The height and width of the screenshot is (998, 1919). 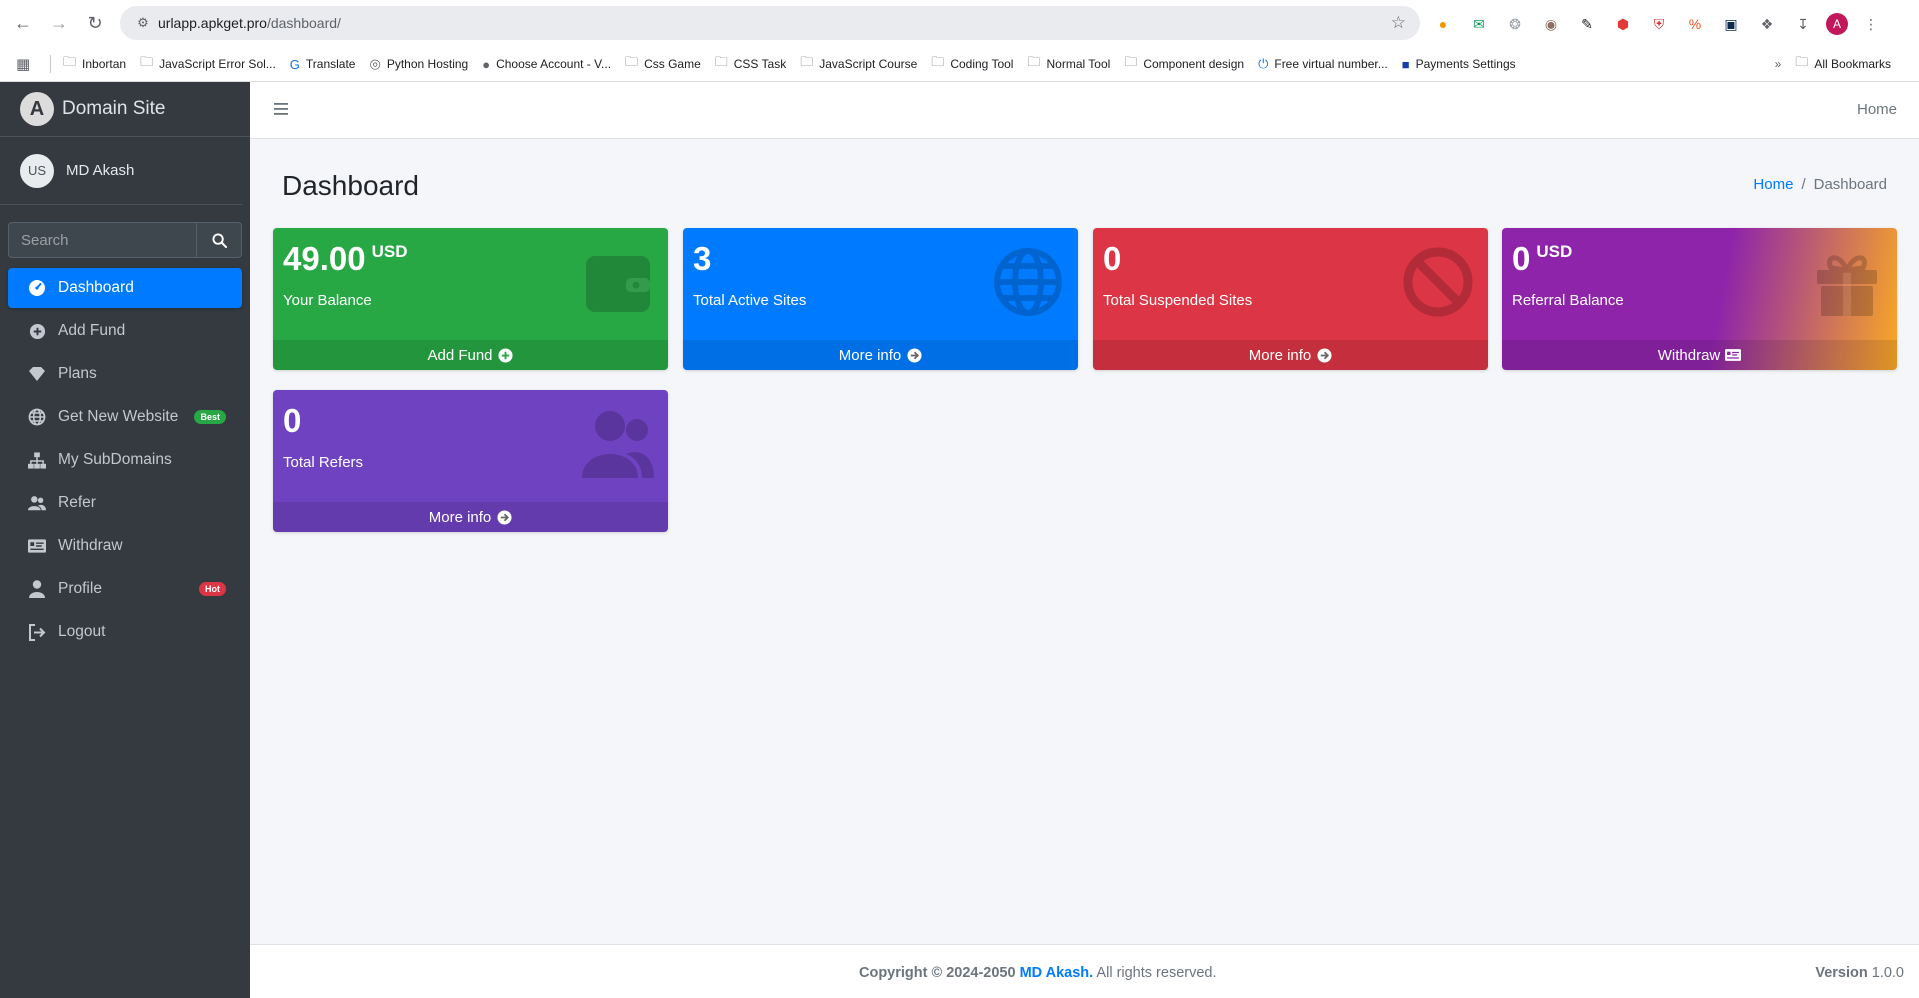 What do you see at coordinates (418, 64) in the screenshot?
I see `bookmark-item: ◎ Python Hosting` at bounding box center [418, 64].